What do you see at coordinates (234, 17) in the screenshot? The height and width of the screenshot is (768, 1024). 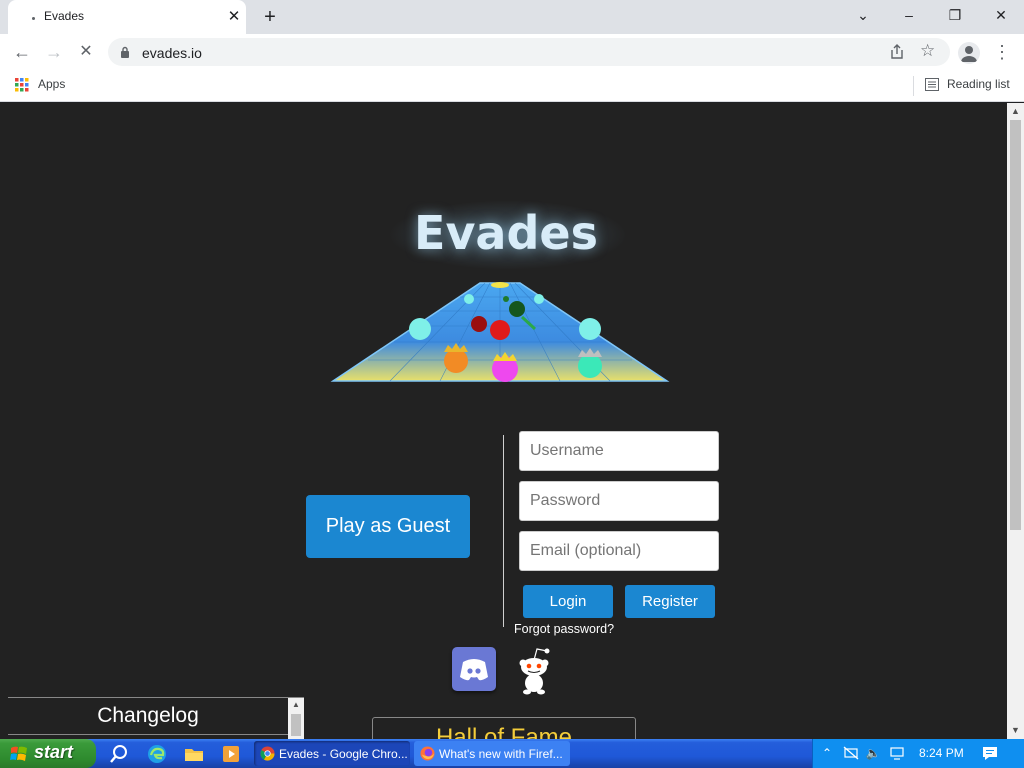 I see `tab-close-icon: ✕` at bounding box center [234, 17].